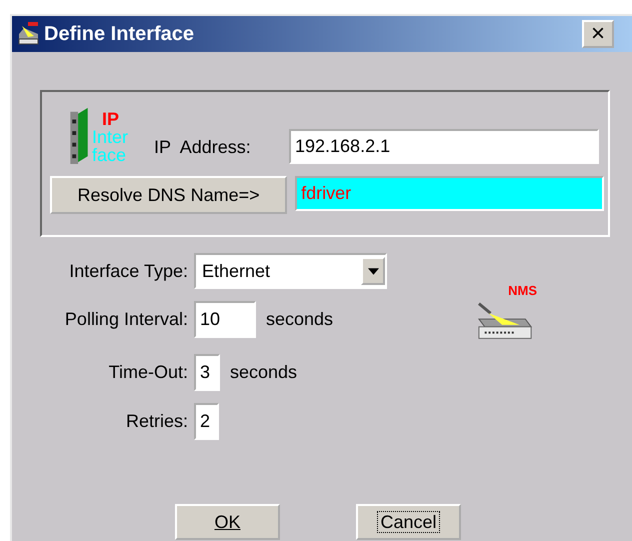 This screenshot has height=541, width=632. I want to click on ip-address-label: IP Address:, so click(203, 147).